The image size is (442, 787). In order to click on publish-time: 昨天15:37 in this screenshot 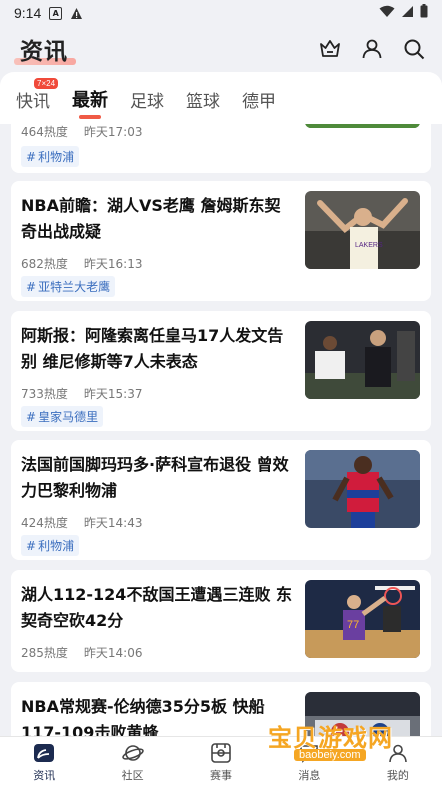, I will do `click(113, 394)`.